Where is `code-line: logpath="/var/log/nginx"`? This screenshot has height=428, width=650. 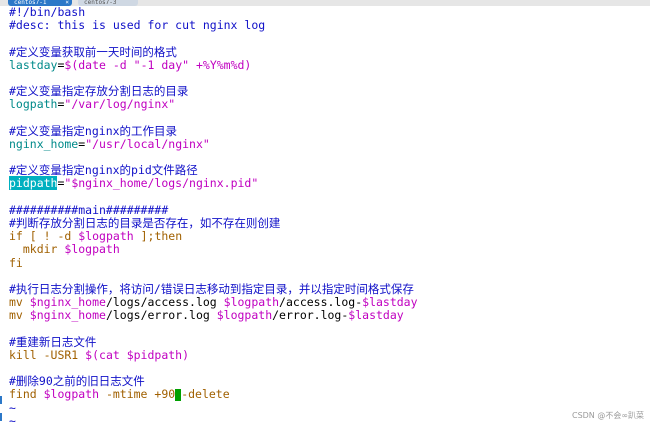 code-line: logpath="/var/log/nginx" is located at coordinates (325, 104).